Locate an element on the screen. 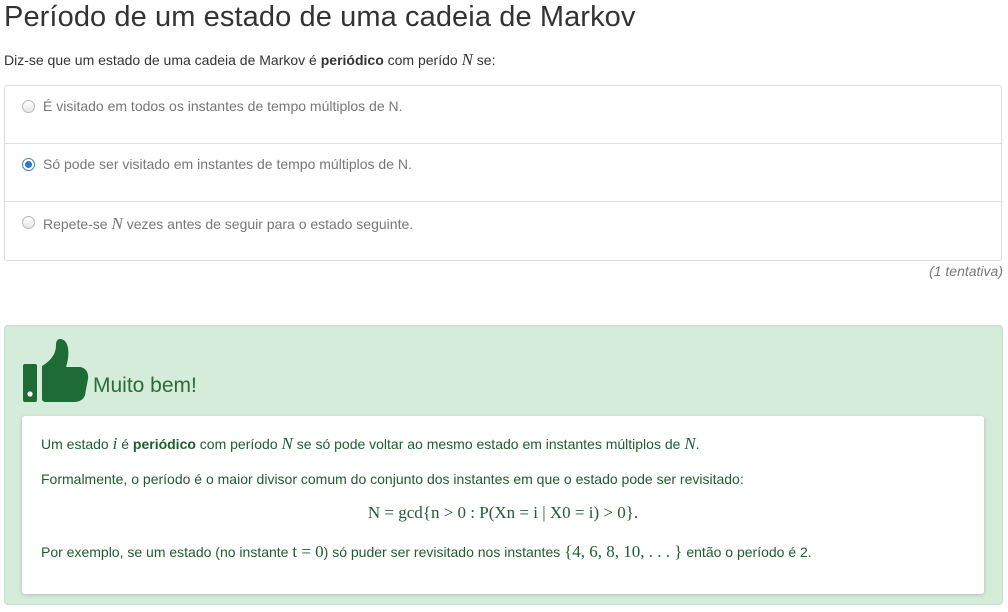 The image size is (1008, 612). attempts-count: (1 tentativa) is located at coordinates (966, 271).